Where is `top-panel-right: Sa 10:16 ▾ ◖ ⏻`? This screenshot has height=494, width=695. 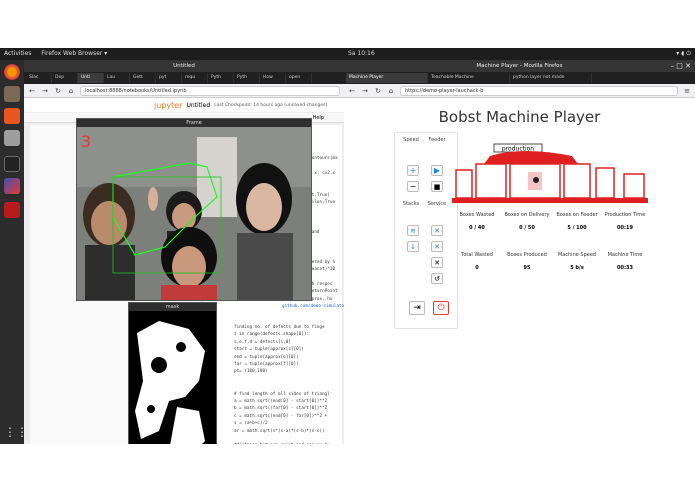
top-panel-right: Sa 10:16 ▾ ◖ ⏻ is located at coordinates (519, 54).